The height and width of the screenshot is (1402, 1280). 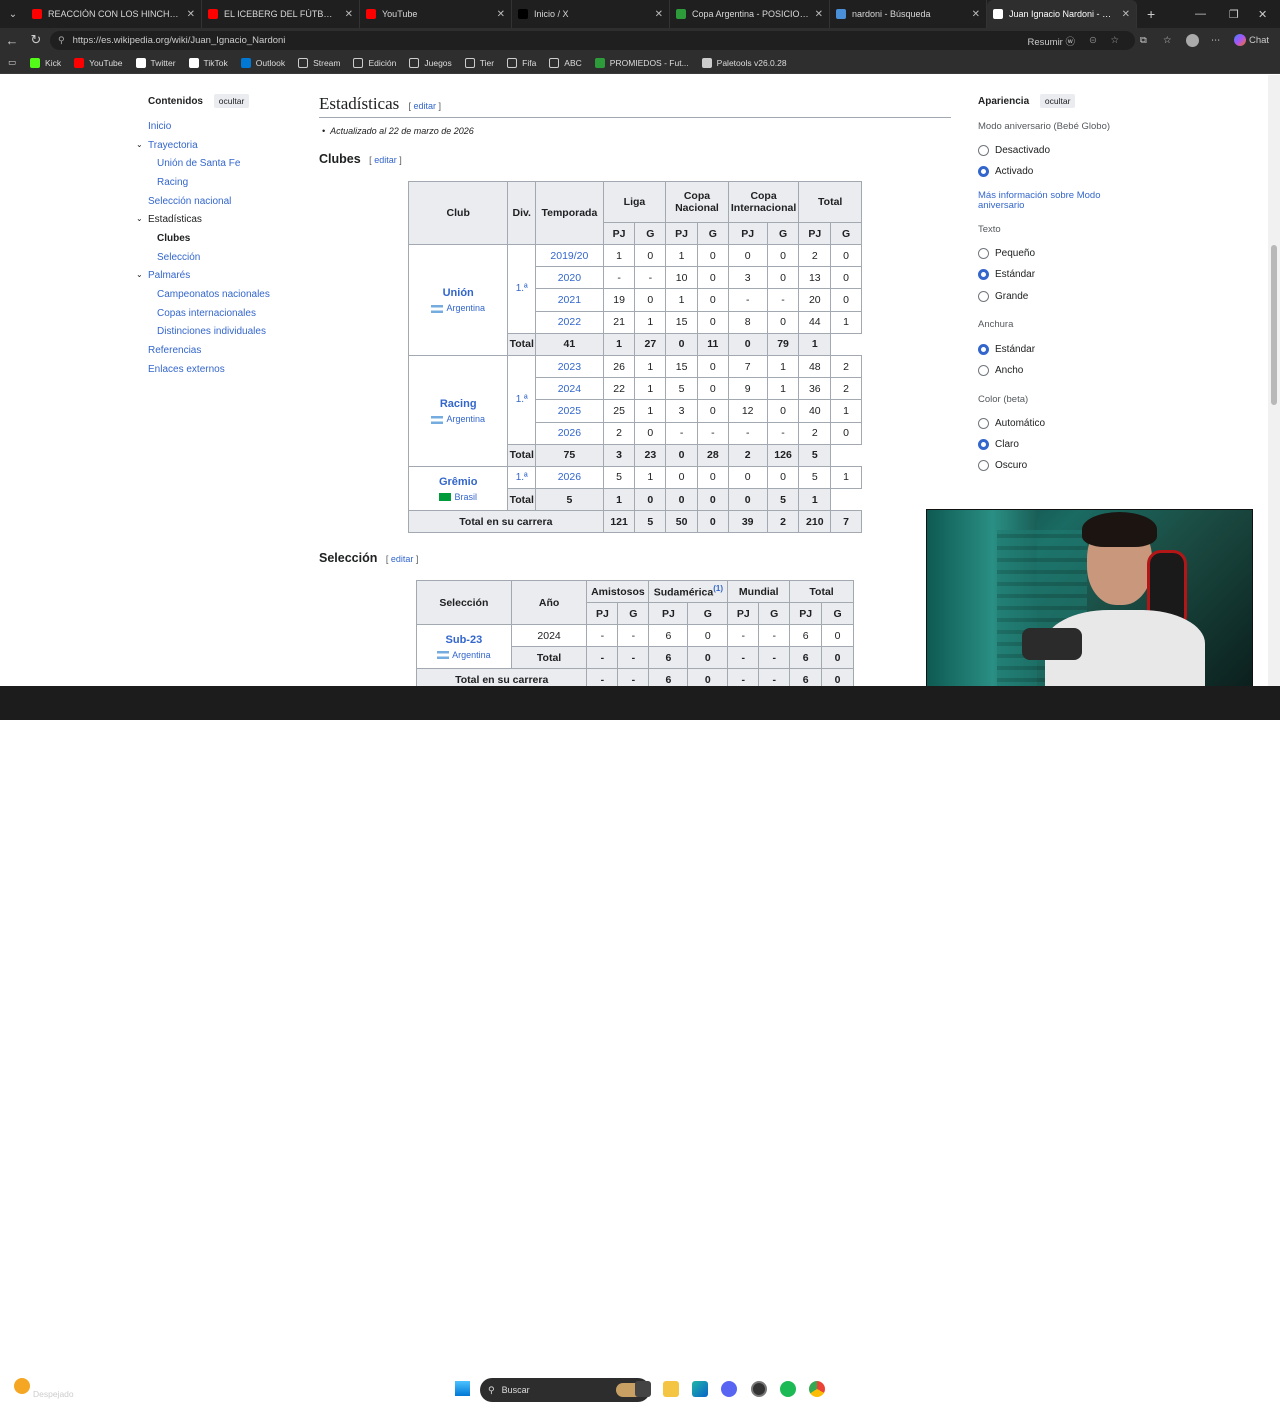 I want to click on copilot-chat-button: Chat, so click(x=1251, y=40).